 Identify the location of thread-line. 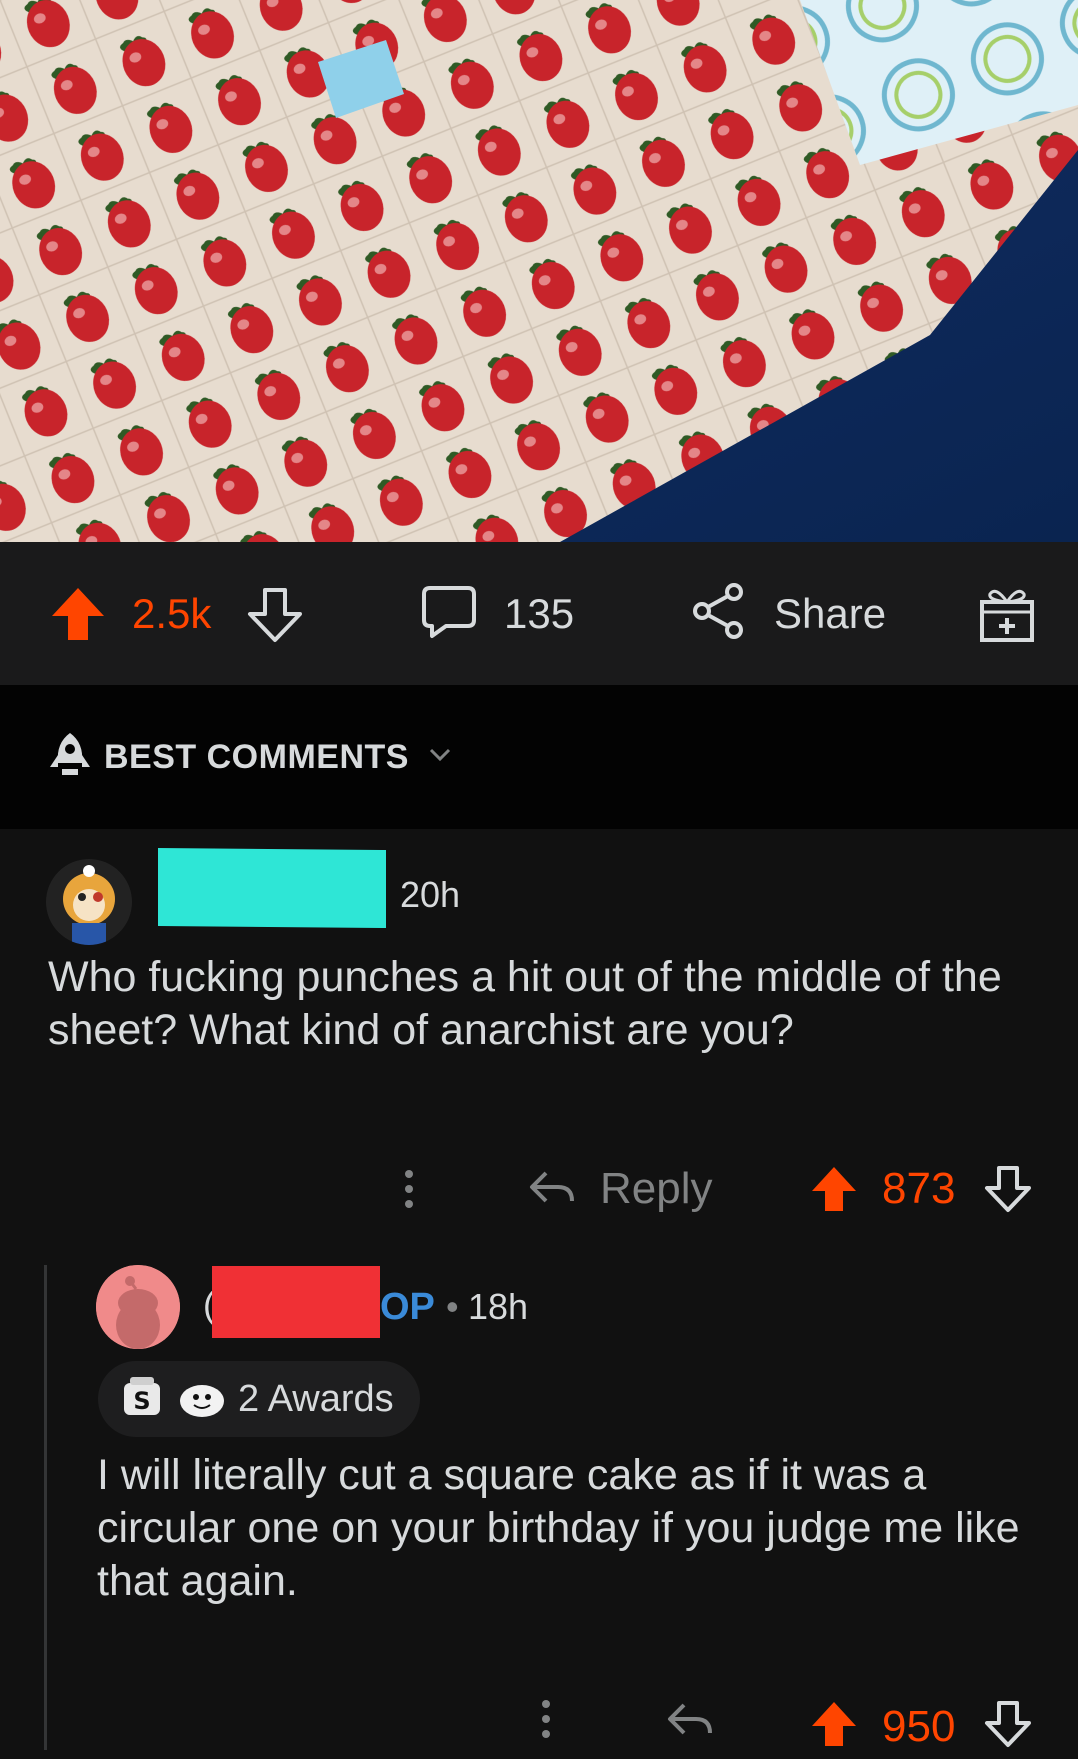
(45, 1507).